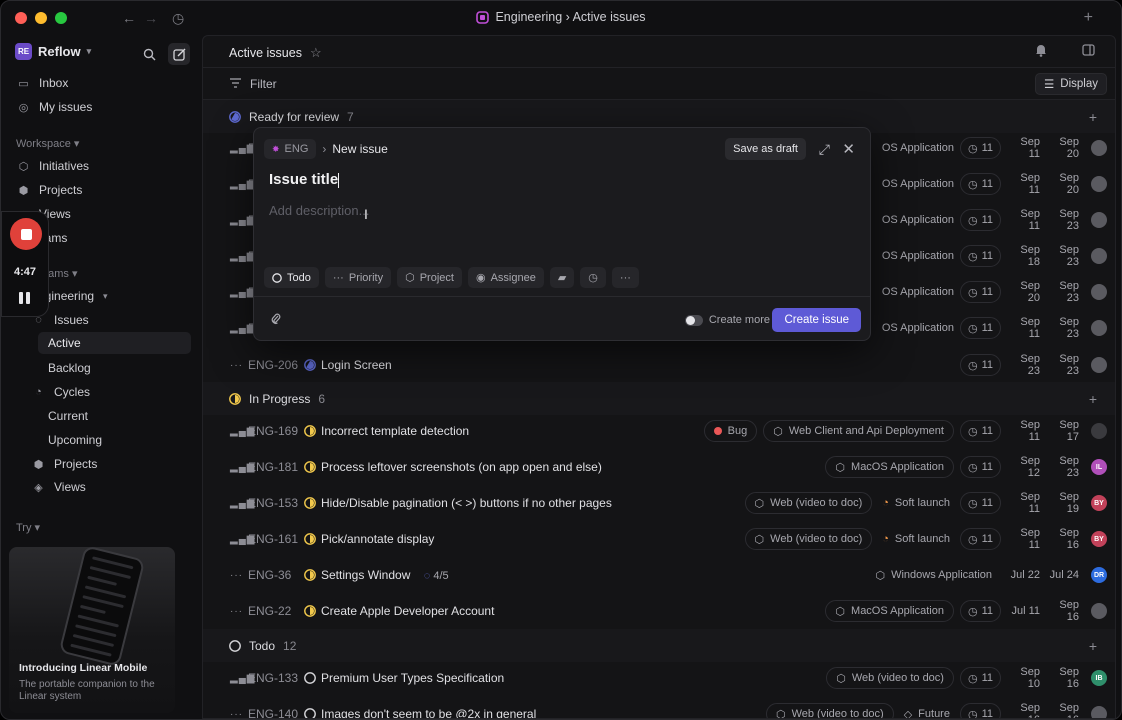 Image resolution: width=1122 pixels, height=720 pixels. Describe the element at coordinates (53, 51) in the screenshot. I see `workspace-switcher: RE Reflow ▾` at that location.